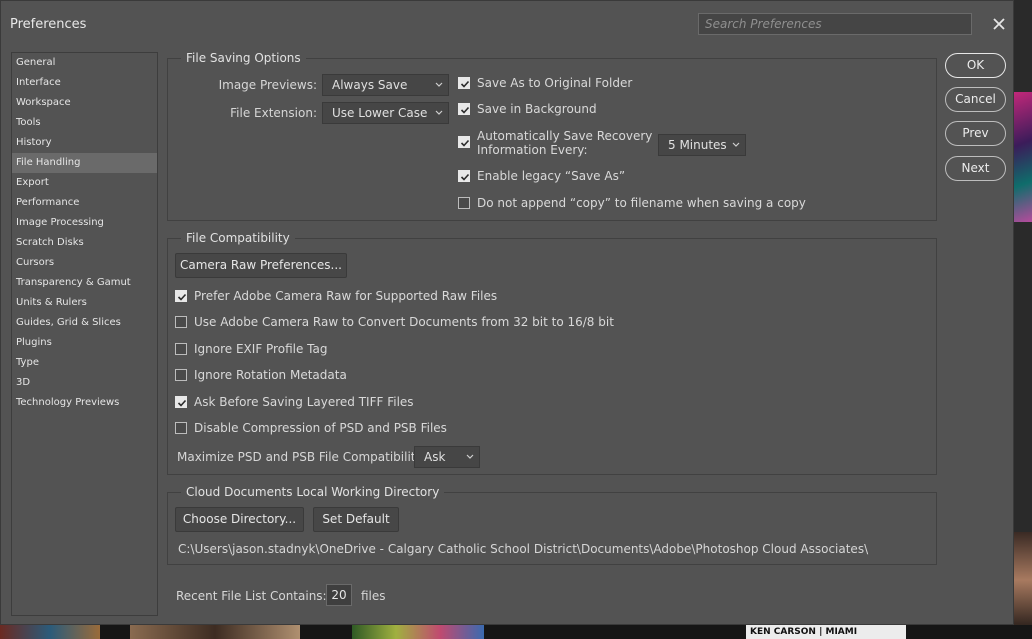 The image size is (1032, 639). Describe the element at coordinates (537, 109) in the screenshot. I see `save-in-background-label: Save in Background` at that location.